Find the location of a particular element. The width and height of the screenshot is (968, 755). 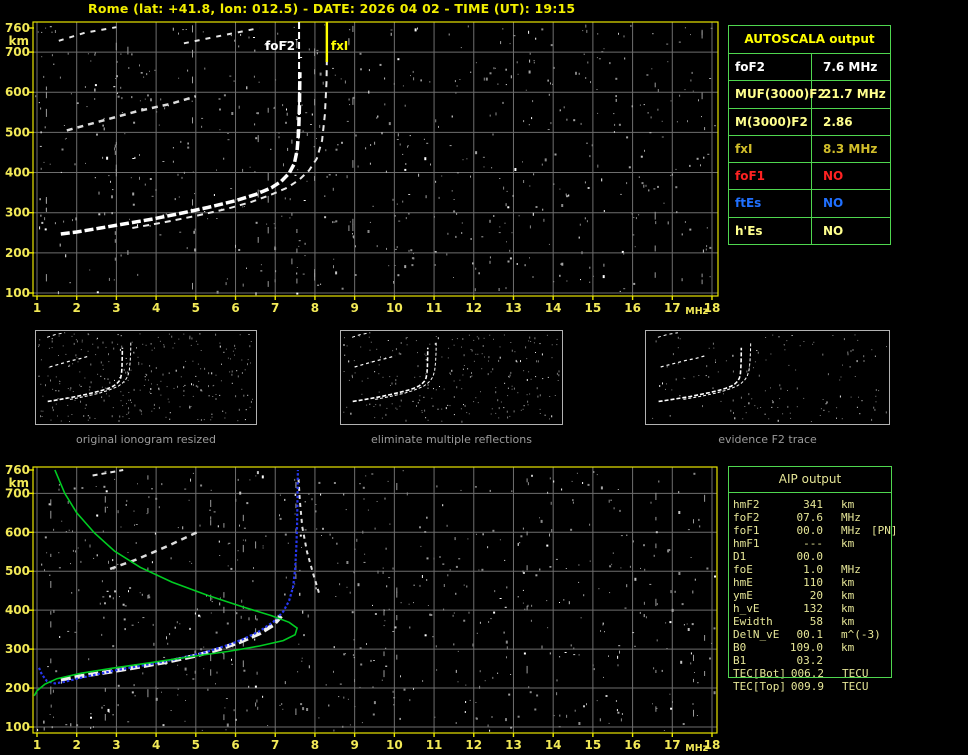

parameter-value: NO is located at coordinates (833, 203).